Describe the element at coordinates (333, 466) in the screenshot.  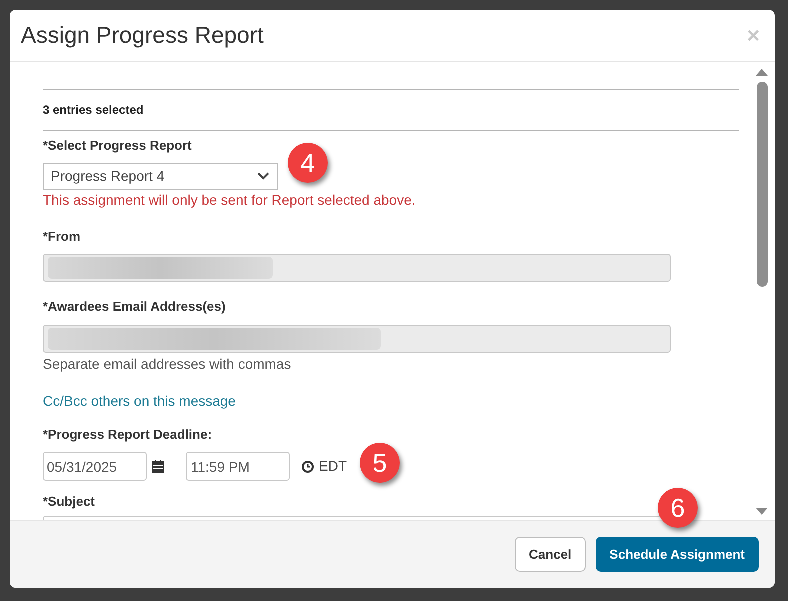
I see `timezone-label: EDT` at that location.